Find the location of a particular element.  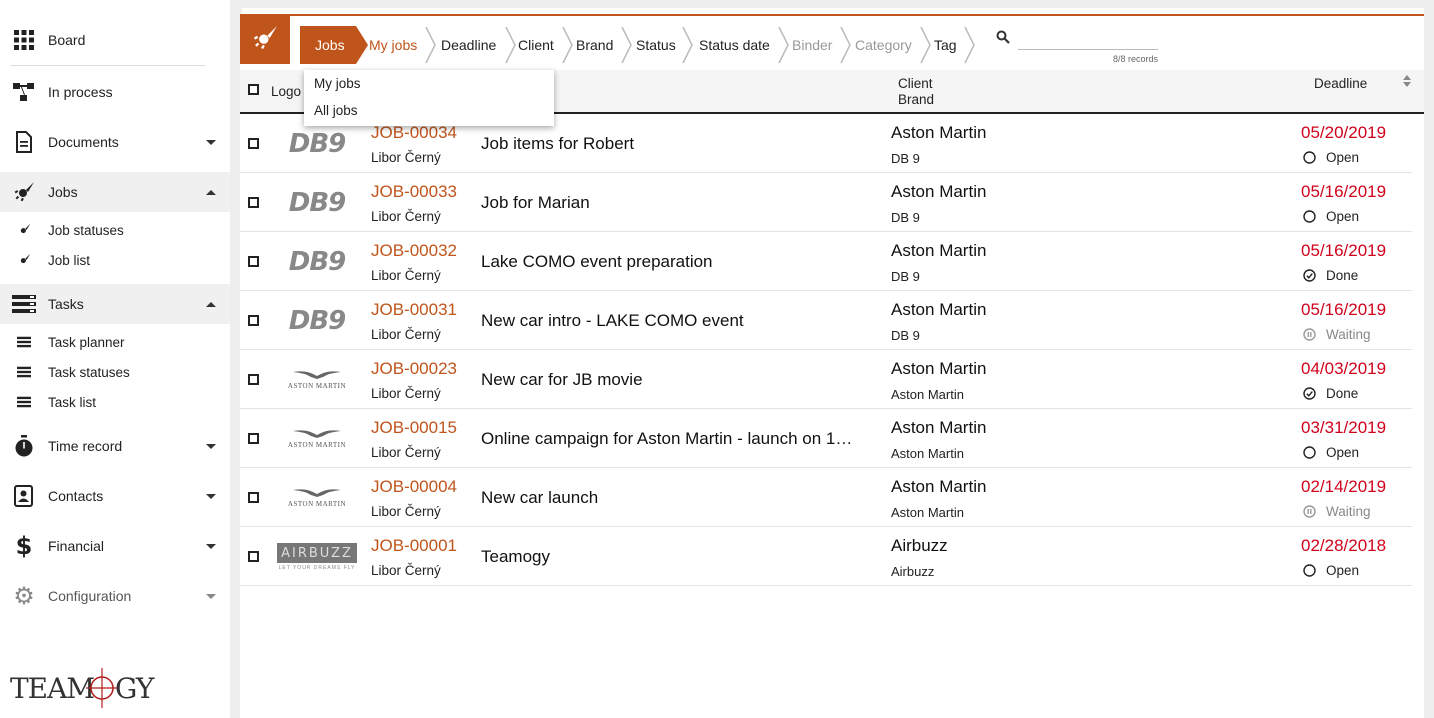

header-brand: Brand is located at coordinates (916, 99).